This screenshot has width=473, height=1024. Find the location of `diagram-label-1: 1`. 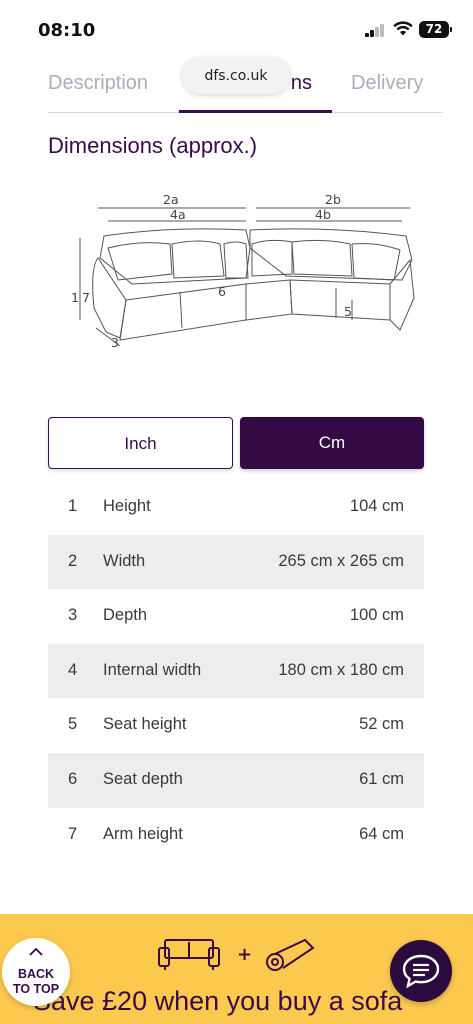

diagram-label-1: 1 is located at coordinates (75, 297).